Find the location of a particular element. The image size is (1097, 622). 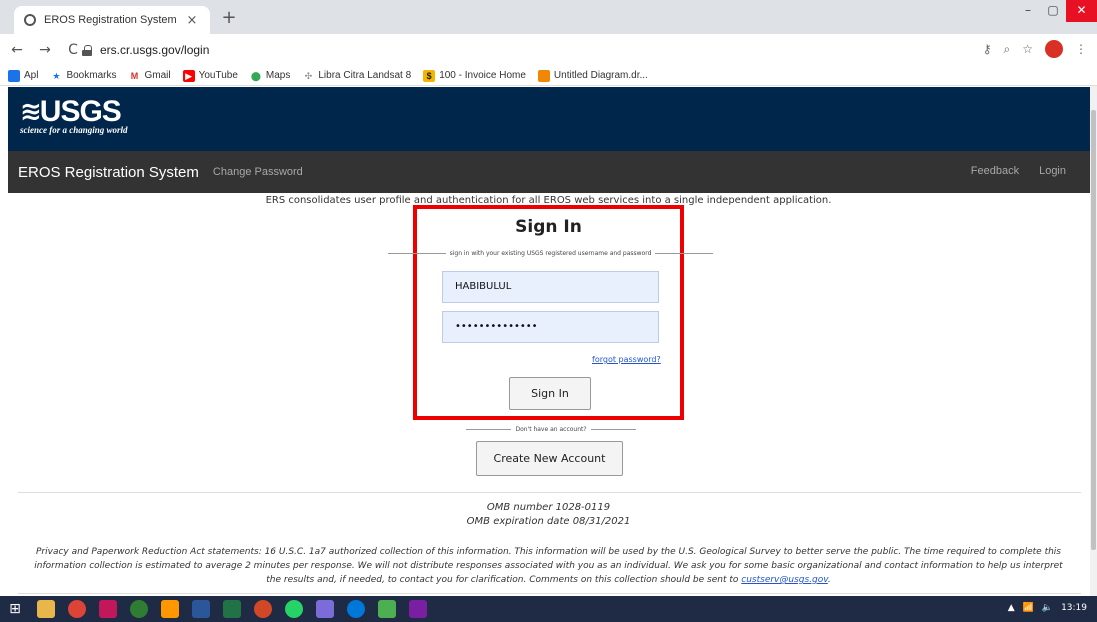

usgs-logo: ≋USGS science for a changing world is located at coordinates (74, 115).